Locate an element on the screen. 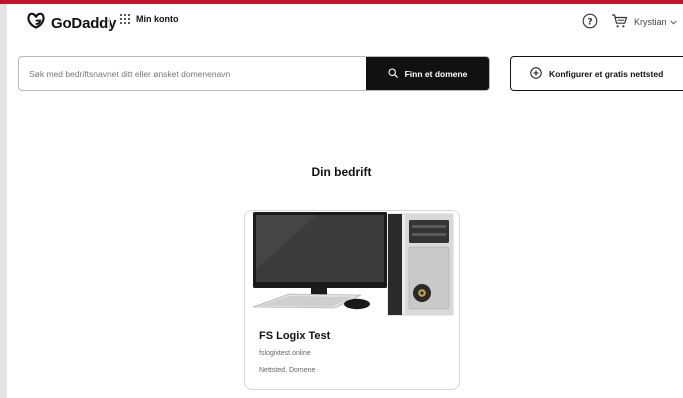 The height and width of the screenshot is (398, 683). cart-icon is located at coordinates (619, 23).